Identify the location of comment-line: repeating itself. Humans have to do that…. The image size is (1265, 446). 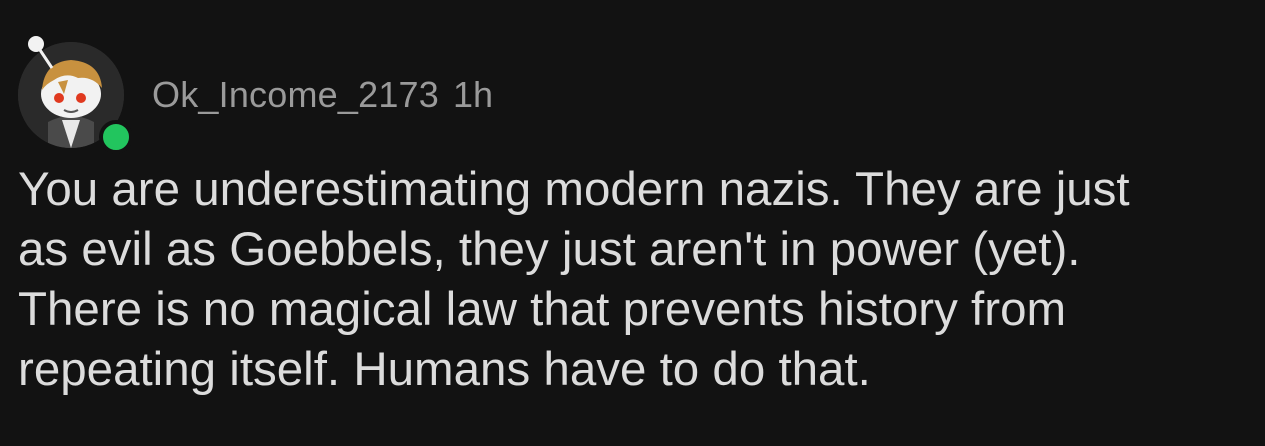
(444, 369).